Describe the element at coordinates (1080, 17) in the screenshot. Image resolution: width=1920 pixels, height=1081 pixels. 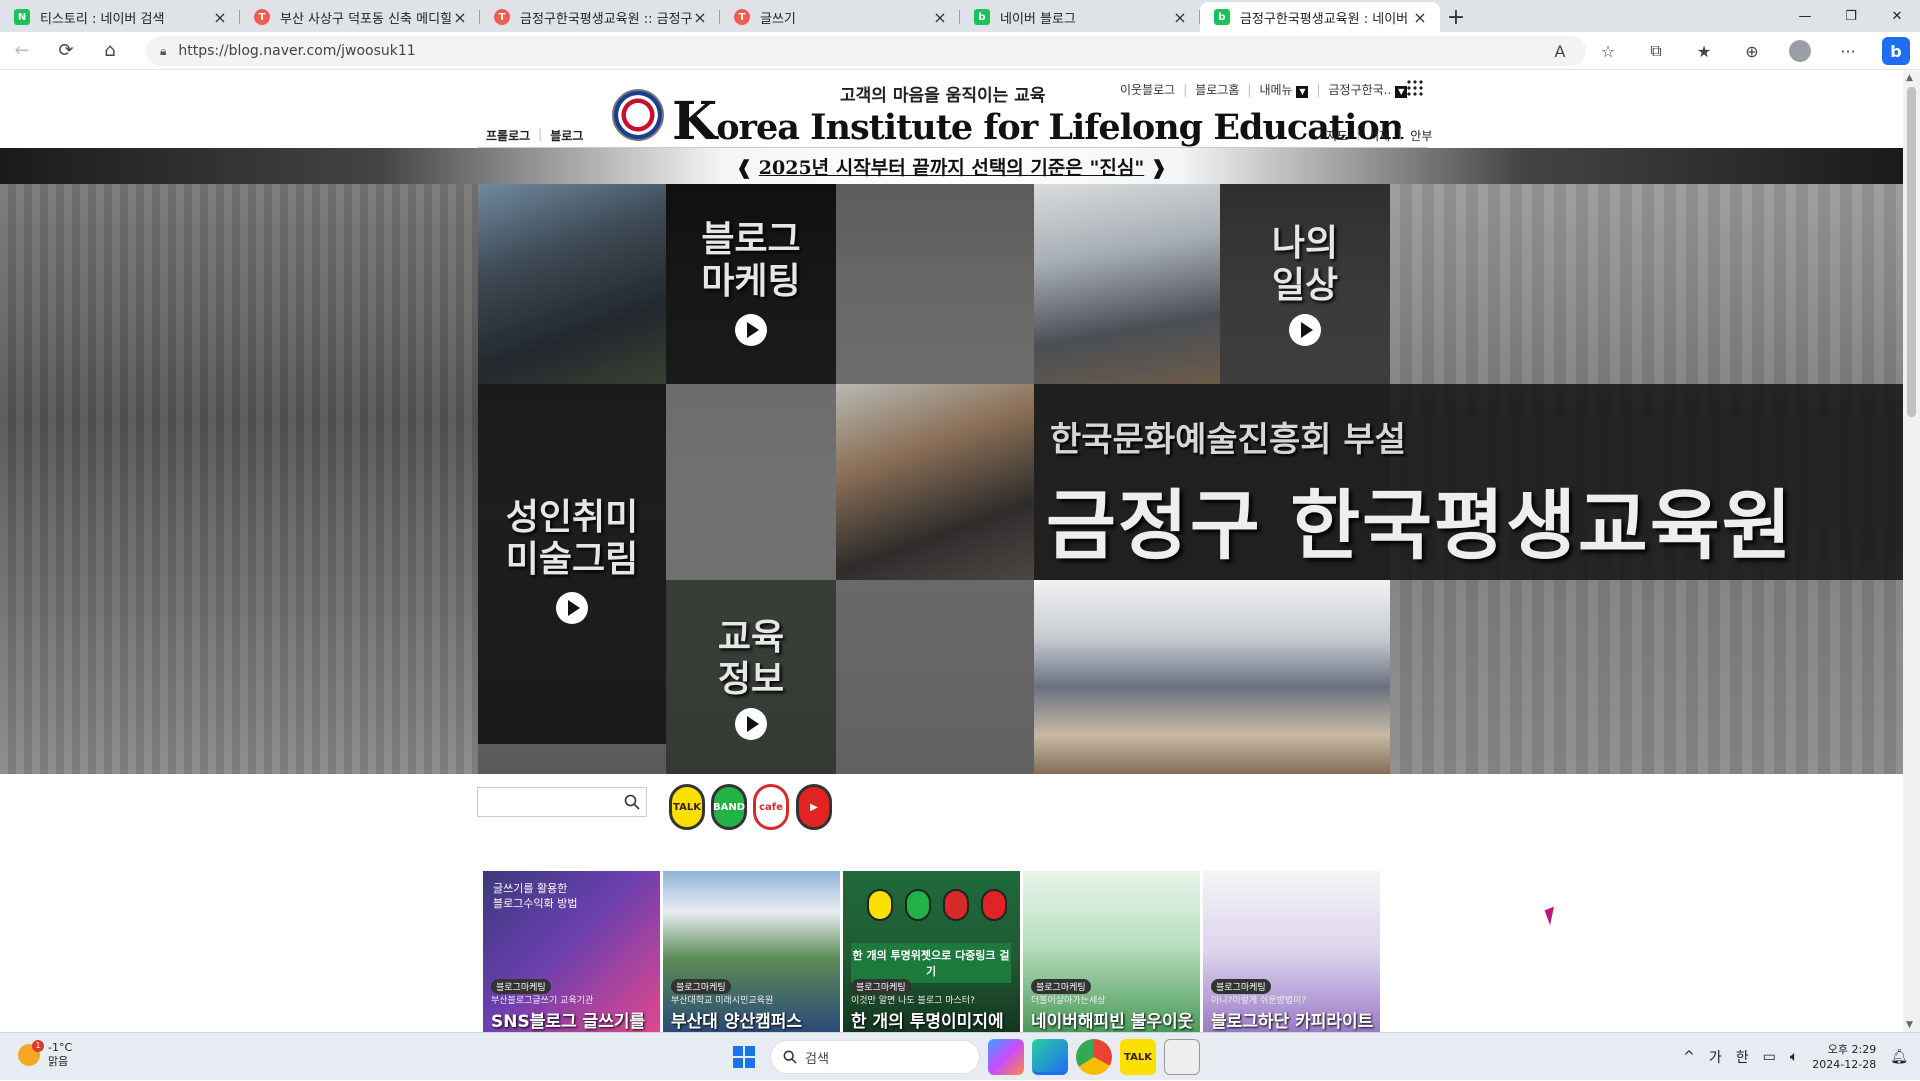
I see `browser-tab: b 네이버 블로그 ×` at that location.